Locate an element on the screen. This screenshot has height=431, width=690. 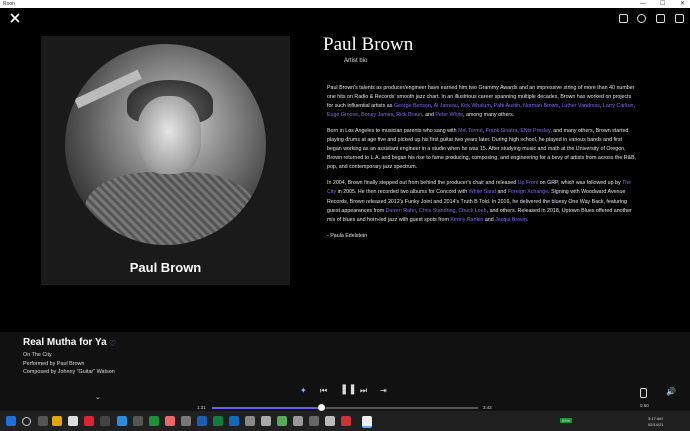
roon-icon is located at coordinates (367, 422).